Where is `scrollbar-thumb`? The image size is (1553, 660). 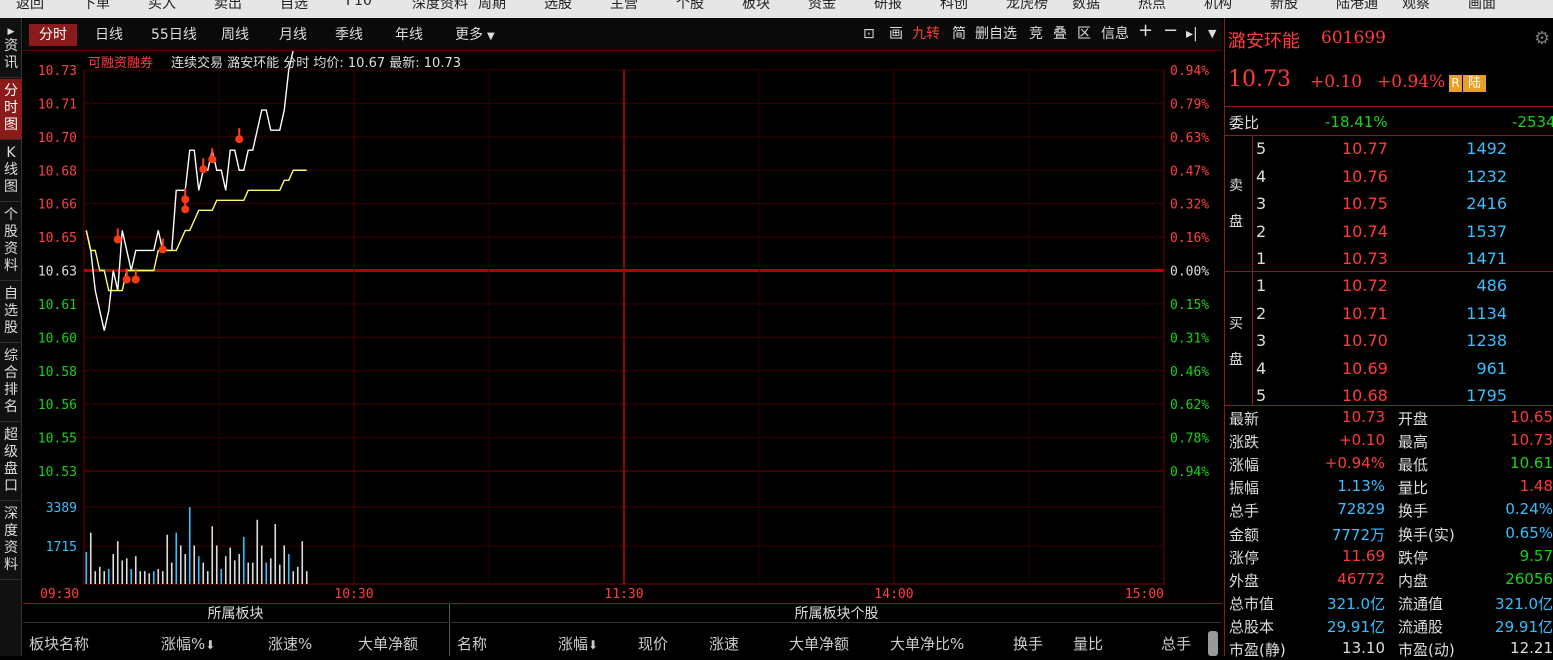 scrollbar-thumb is located at coordinates (1213, 643).